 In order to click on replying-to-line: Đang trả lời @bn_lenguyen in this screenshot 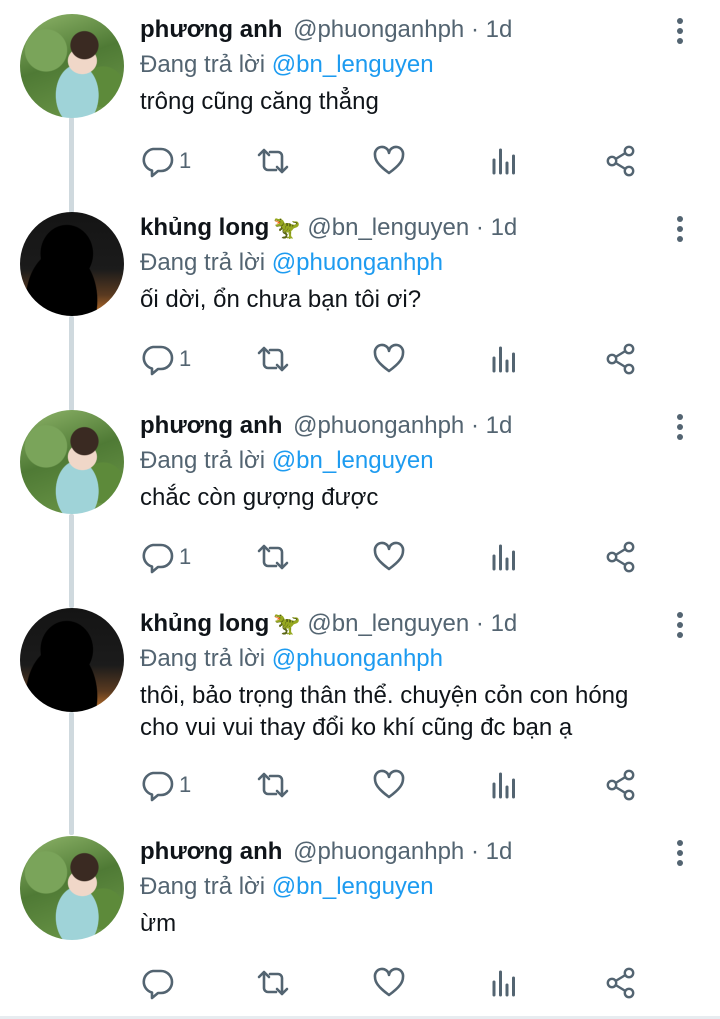, I will do `click(400, 461)`.